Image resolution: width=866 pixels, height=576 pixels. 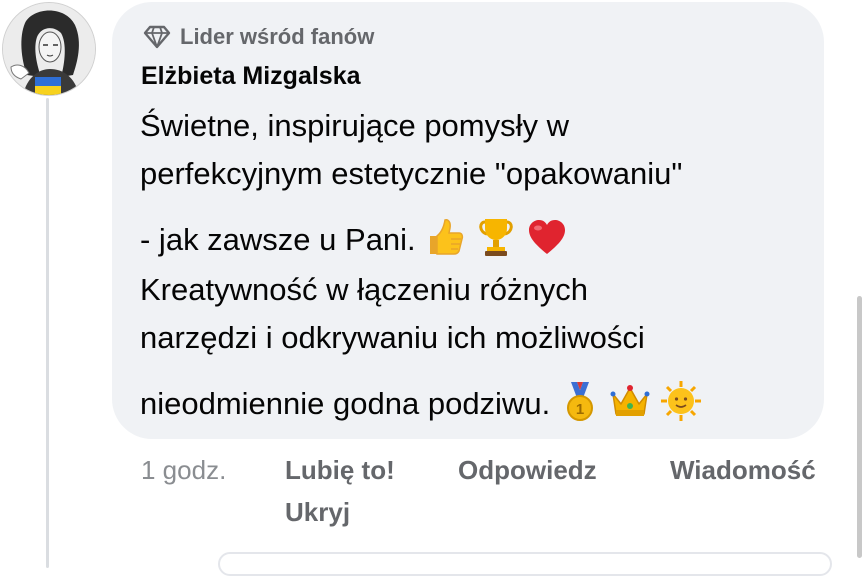 What do you see at coordinates (355, 125) in the screenshot?
I see `comment-text-line: Świetne, inspirujące pomysły w` at bounding box center [355, 125].